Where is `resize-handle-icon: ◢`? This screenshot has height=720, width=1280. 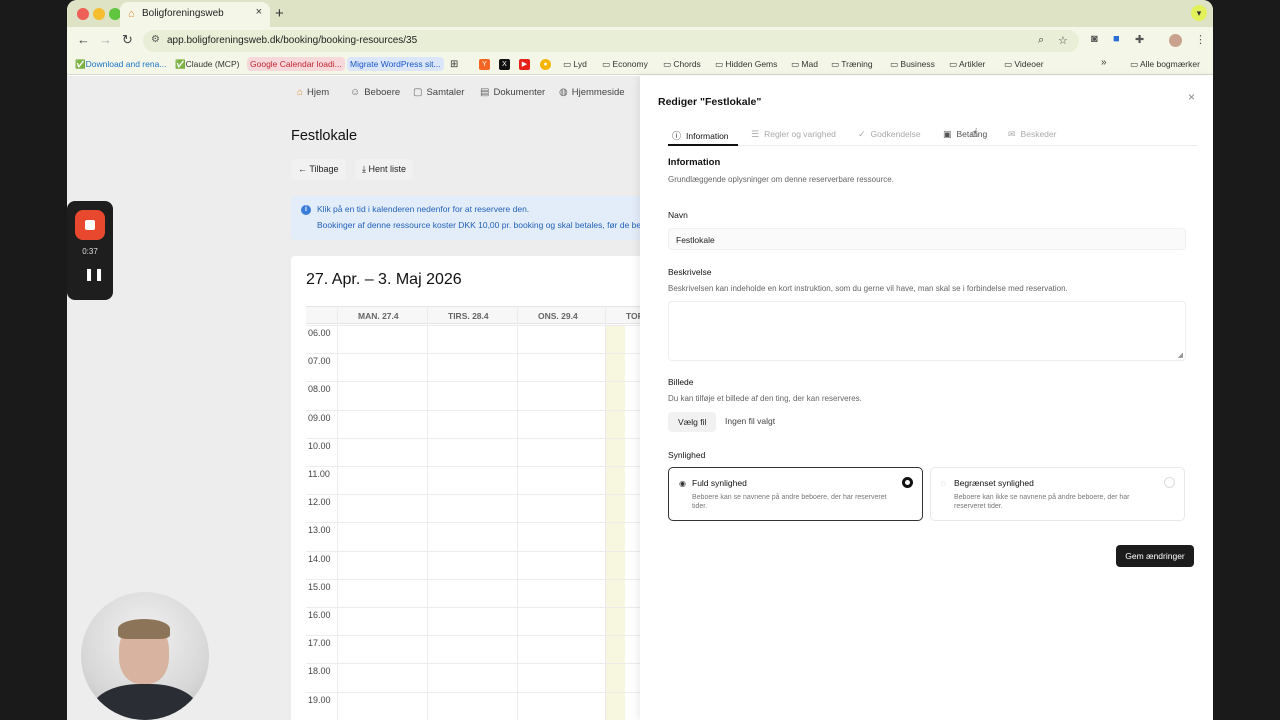
resize-handle-icon: ◢ is located at coordinates (1180, 355).